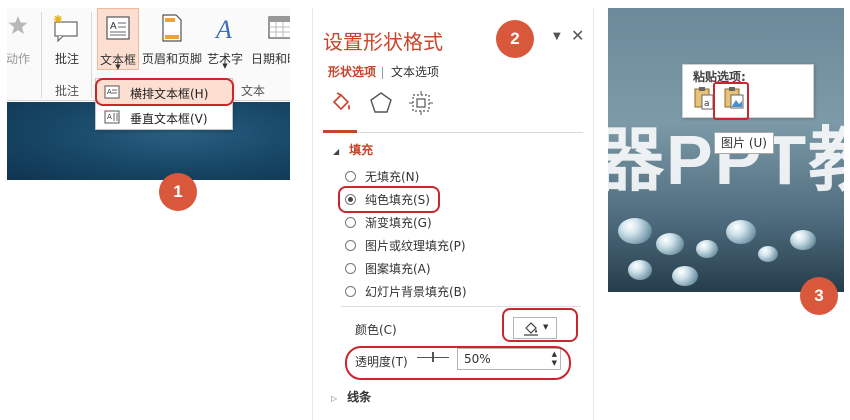 The image size is (850, 420). Describe the element at coordinates (383, 42) in the screenshot. I see `pane-title: 设置形状格式` at that location.